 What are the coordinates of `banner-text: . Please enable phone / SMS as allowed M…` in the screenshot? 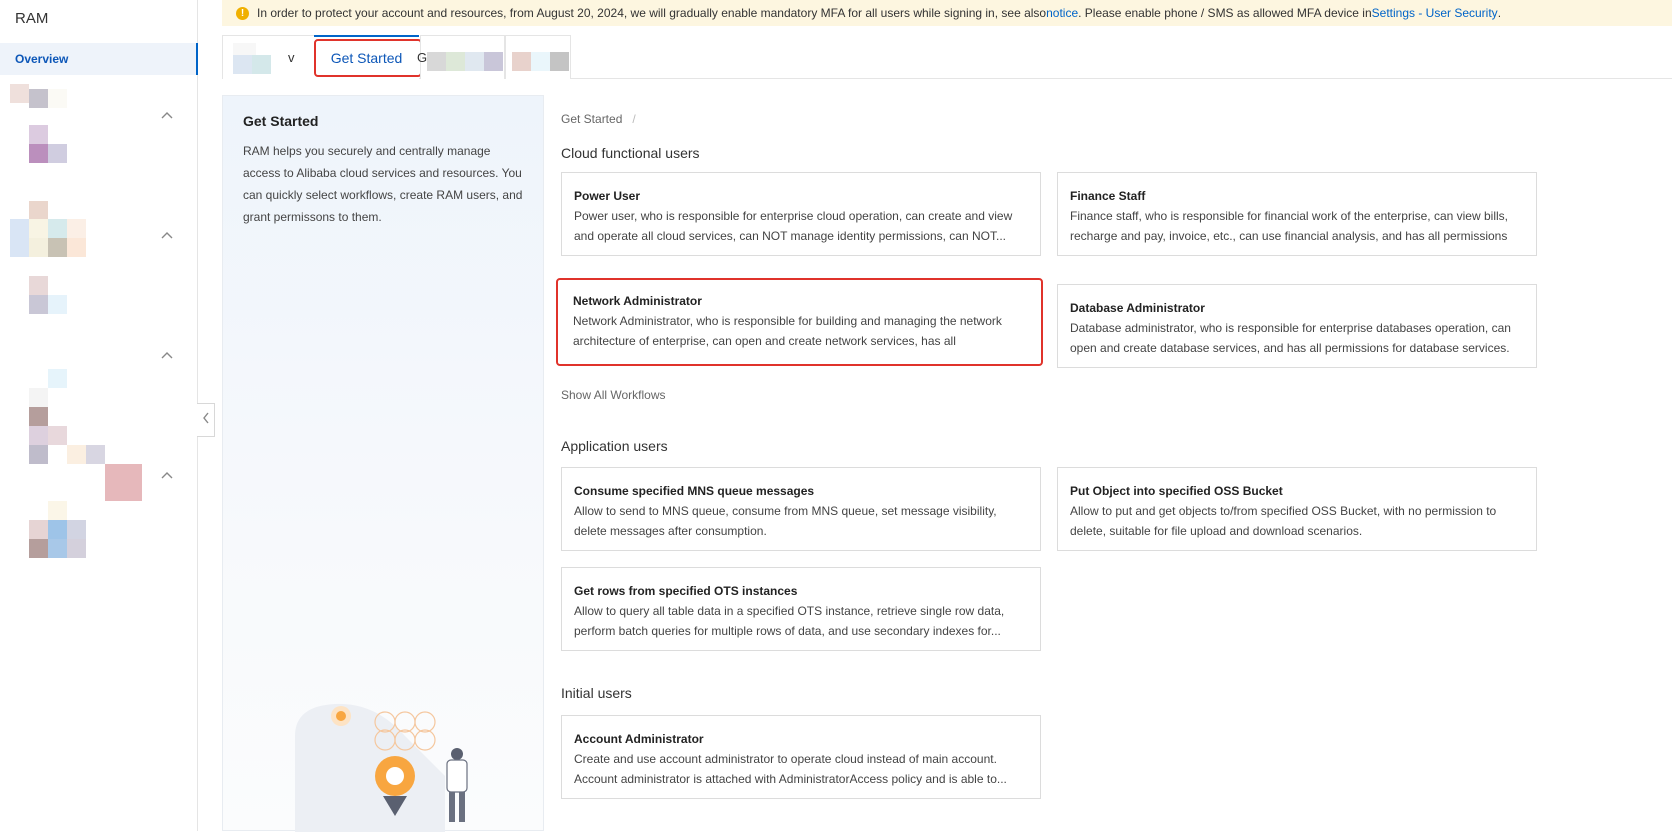 It's located at (1225, 13).